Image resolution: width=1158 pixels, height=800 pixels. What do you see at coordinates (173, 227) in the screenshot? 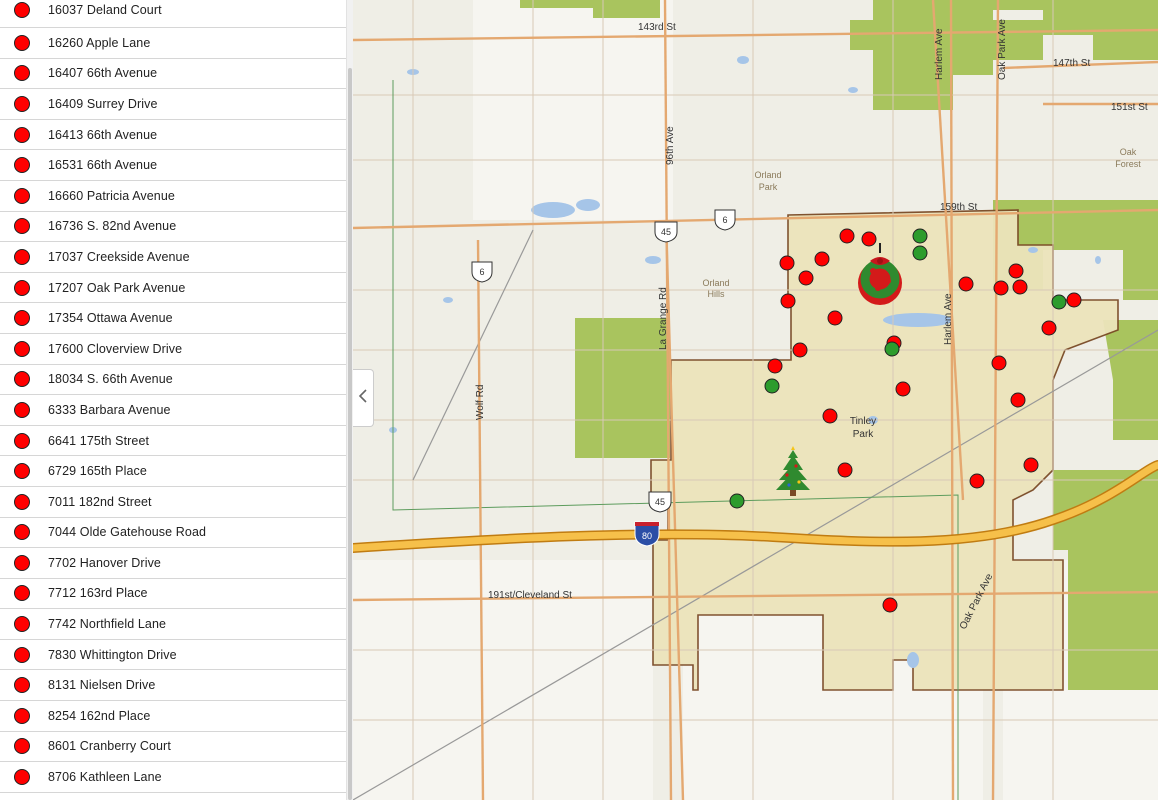
I see `address-list-item: 16736 S. 82nd Avenue` at bounding box center [173, 227].